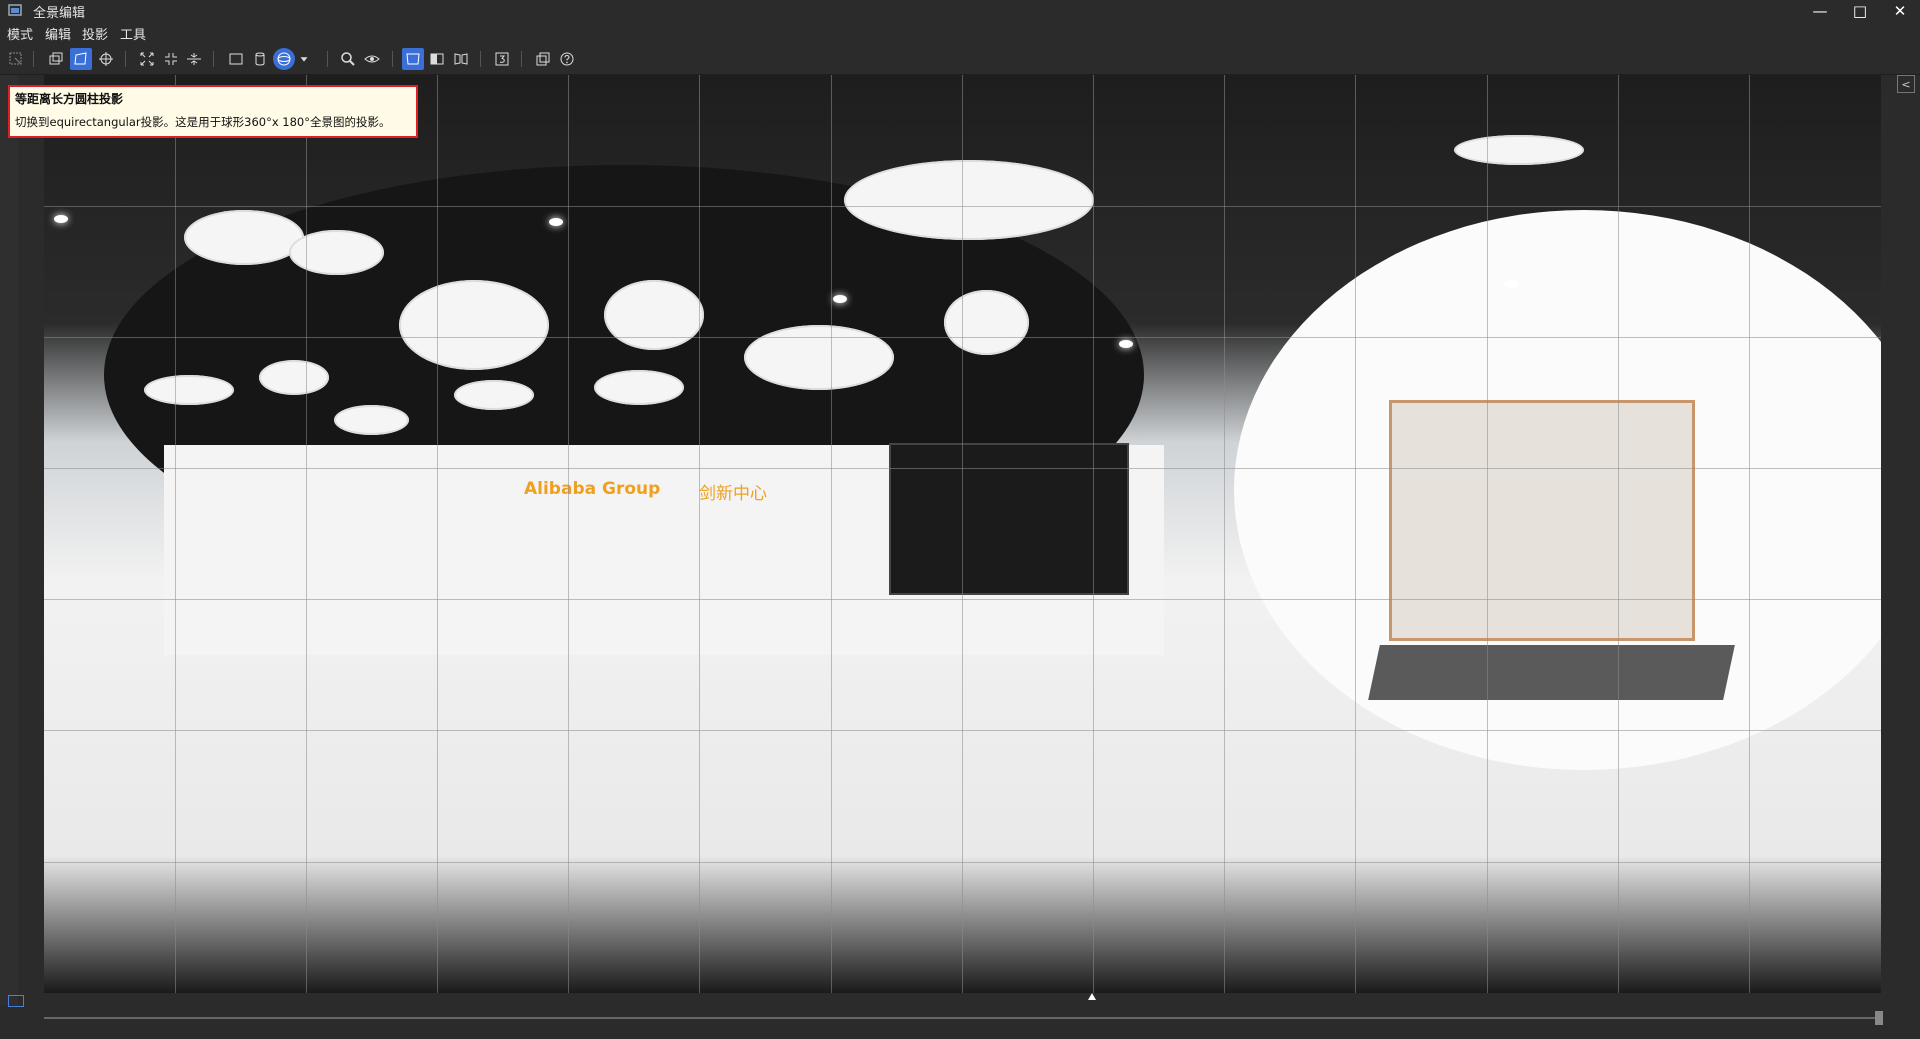 Image resolution: width=1920 pixels, height=1039 pixels. I want to click on center-icon, so click(106, 59).